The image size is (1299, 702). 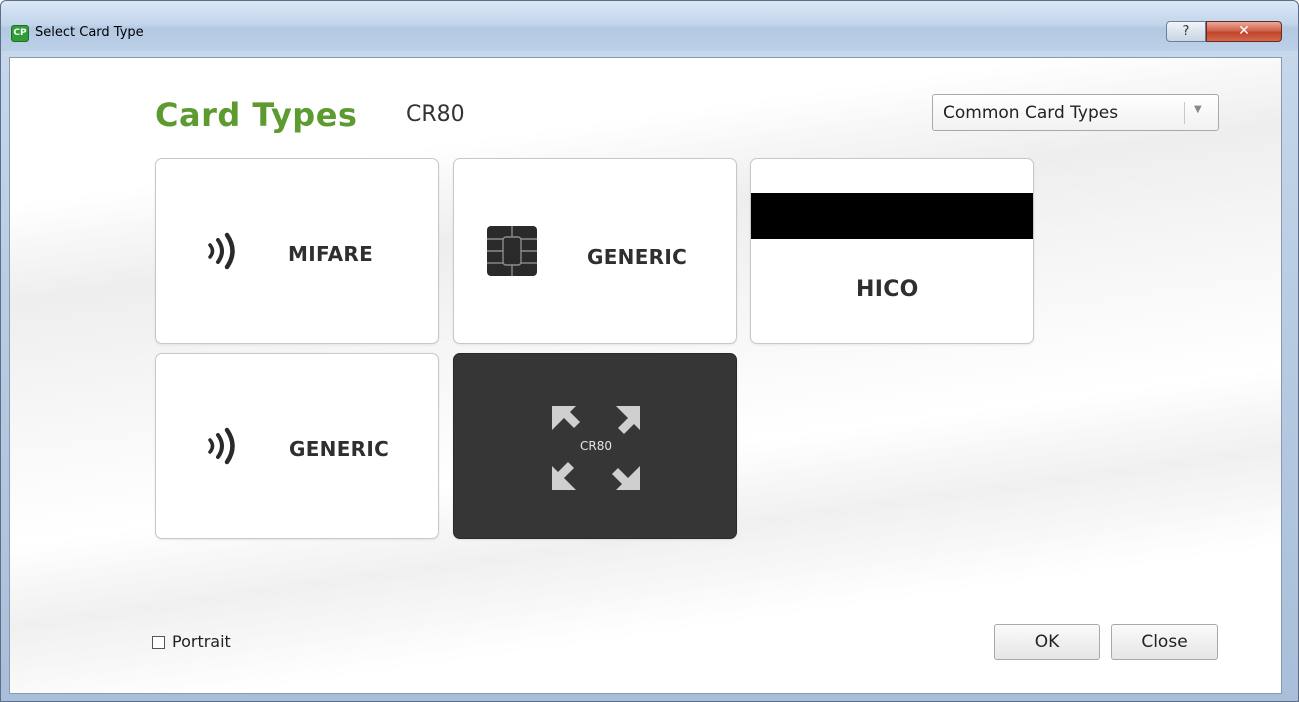 What do you see at coordinates (1164, 642) in the screenshot?
I see `close-button: Close` at bounding box center [1164, 642].